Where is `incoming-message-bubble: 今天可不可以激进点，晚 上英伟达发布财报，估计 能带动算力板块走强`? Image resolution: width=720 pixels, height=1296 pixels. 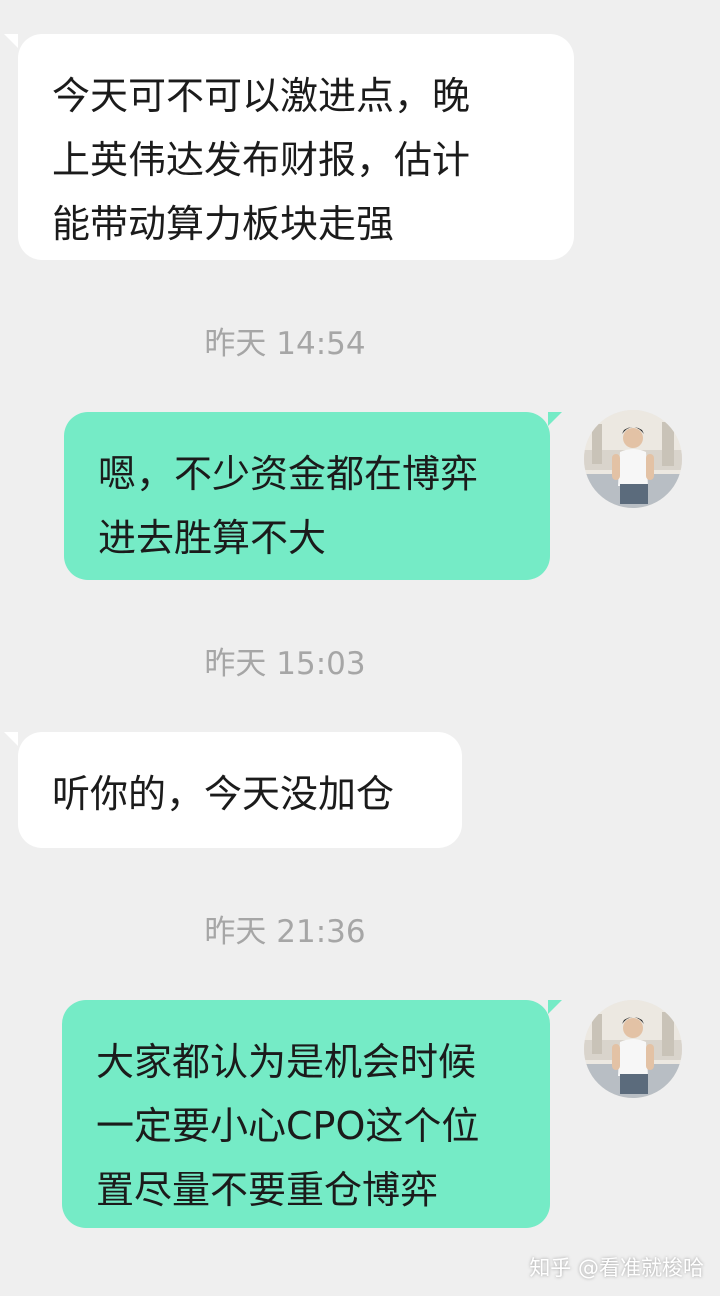 incoming-message-bubble: 今天可不可以激进点，晚 上英伟达发布财报，估计 能带动算力板块走强 is located at coordinates (296, 147).